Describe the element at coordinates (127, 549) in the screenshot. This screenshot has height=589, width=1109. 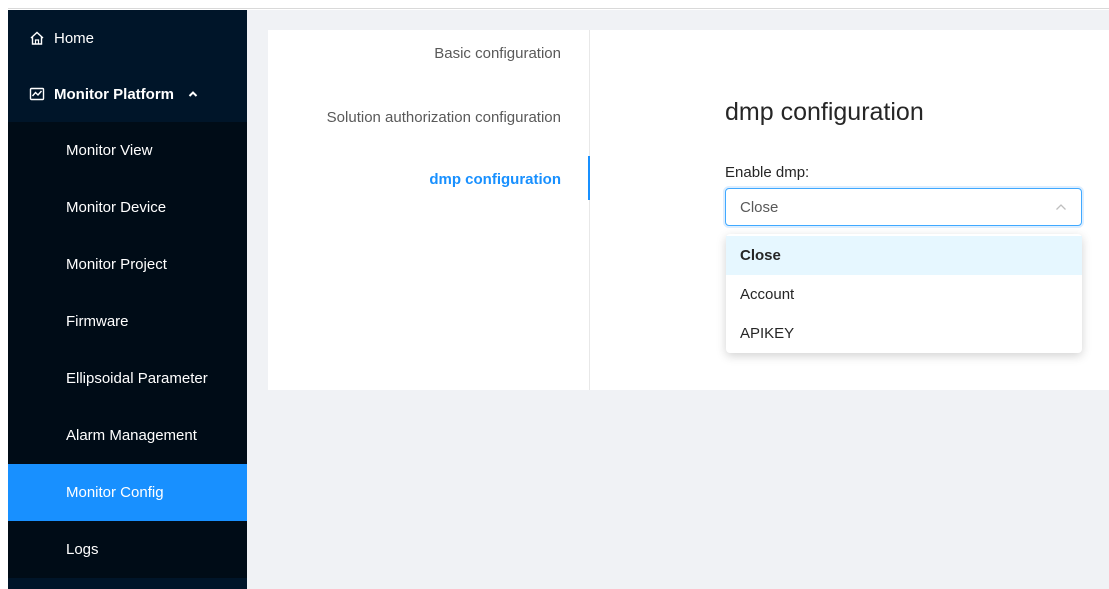
I see `sidebar-item-logs: Logs` at that location.